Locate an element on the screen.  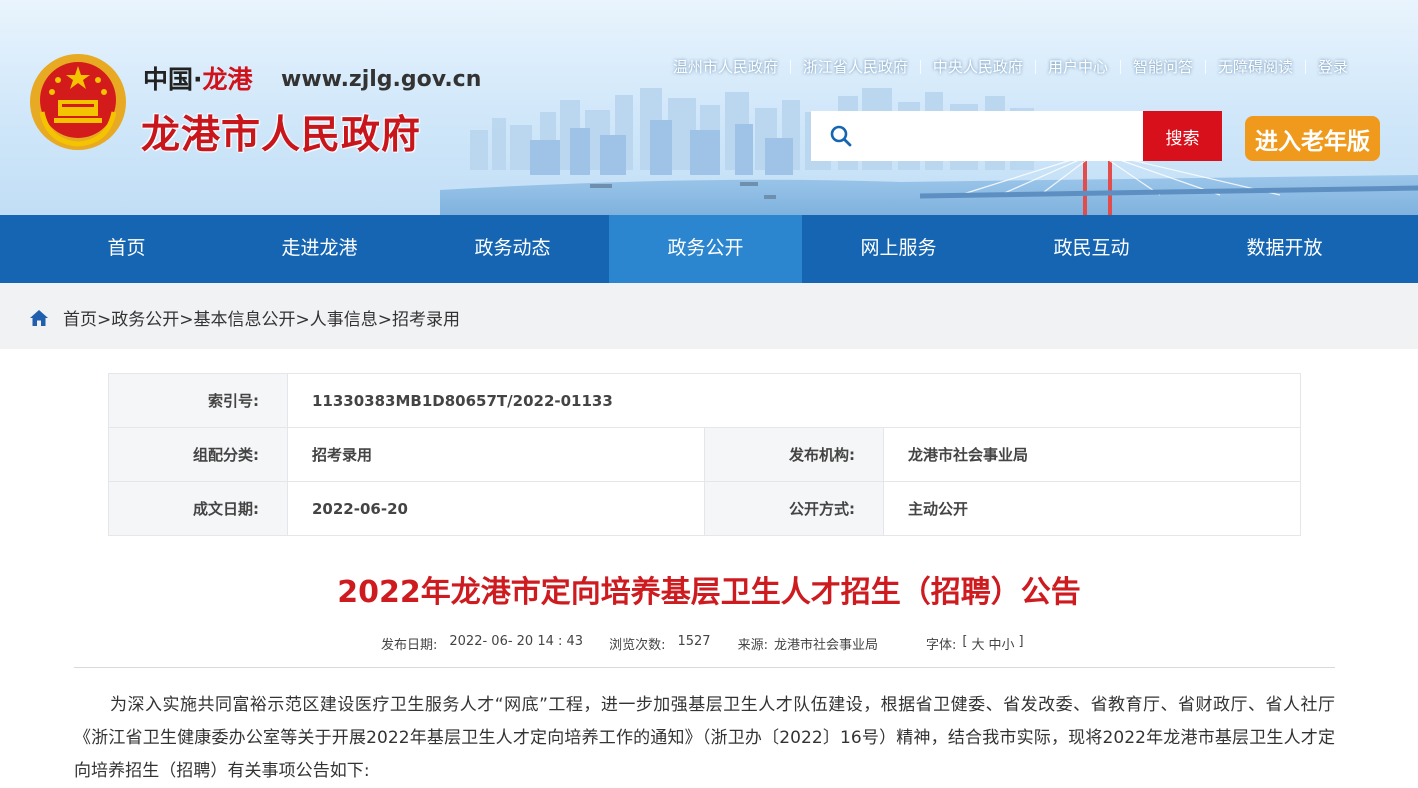
index-value: 11330383MB1D80657T/2022-01133 is located at coordinates (794, 400).